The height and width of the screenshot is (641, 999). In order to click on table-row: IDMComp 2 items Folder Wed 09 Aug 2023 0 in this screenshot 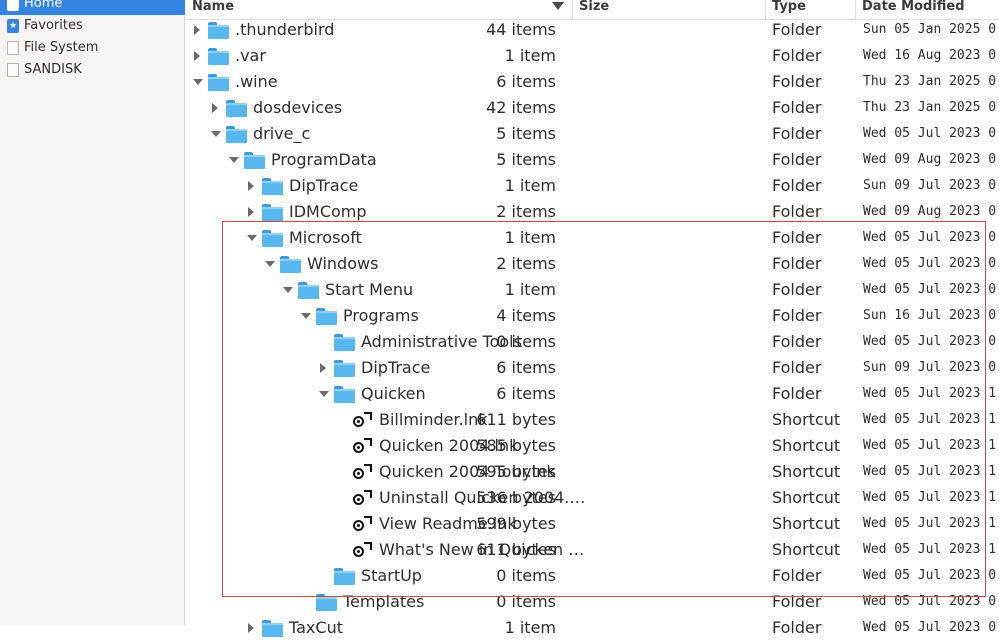, I will do `click(592, 212)`.